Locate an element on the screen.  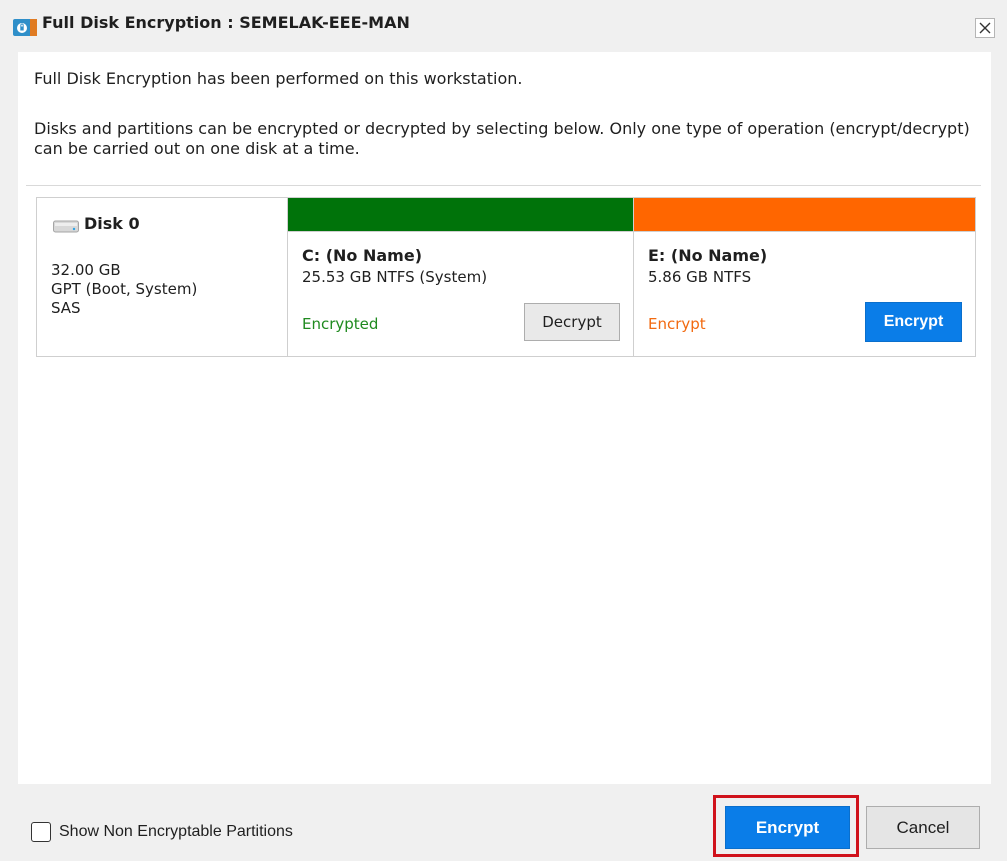
show-non-encryptable-checkbox is located at coordinates (41, 832).